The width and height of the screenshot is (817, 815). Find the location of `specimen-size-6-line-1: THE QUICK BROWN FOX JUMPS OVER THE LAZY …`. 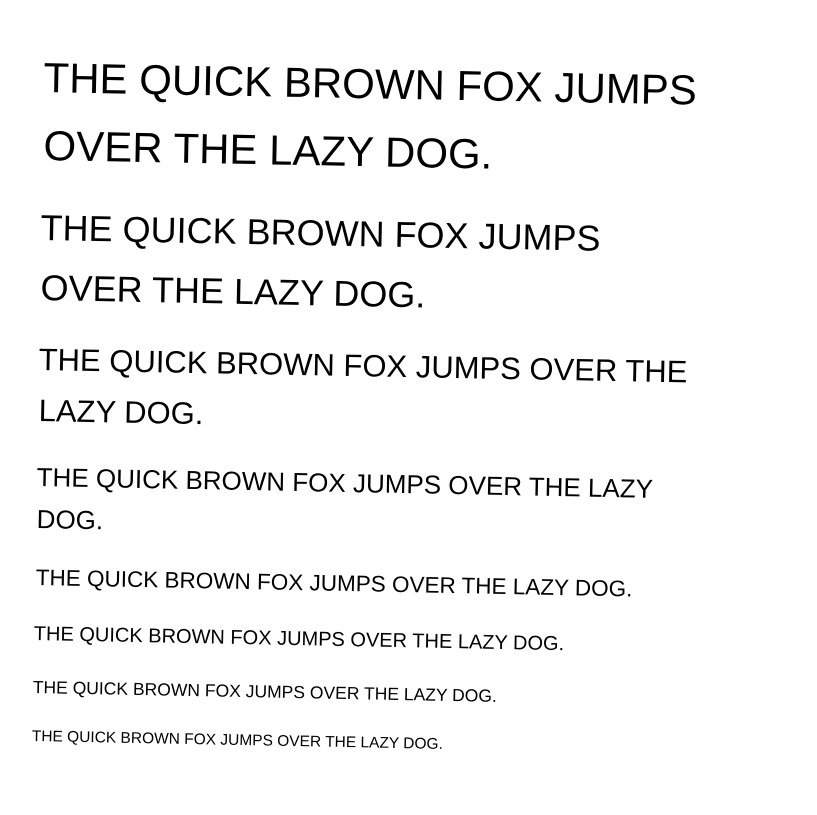

specimen-size-6-line-1: THE QUICK BROWN FOX JUMPS OVER THE LAZY … is located at coordinates (299, 639).